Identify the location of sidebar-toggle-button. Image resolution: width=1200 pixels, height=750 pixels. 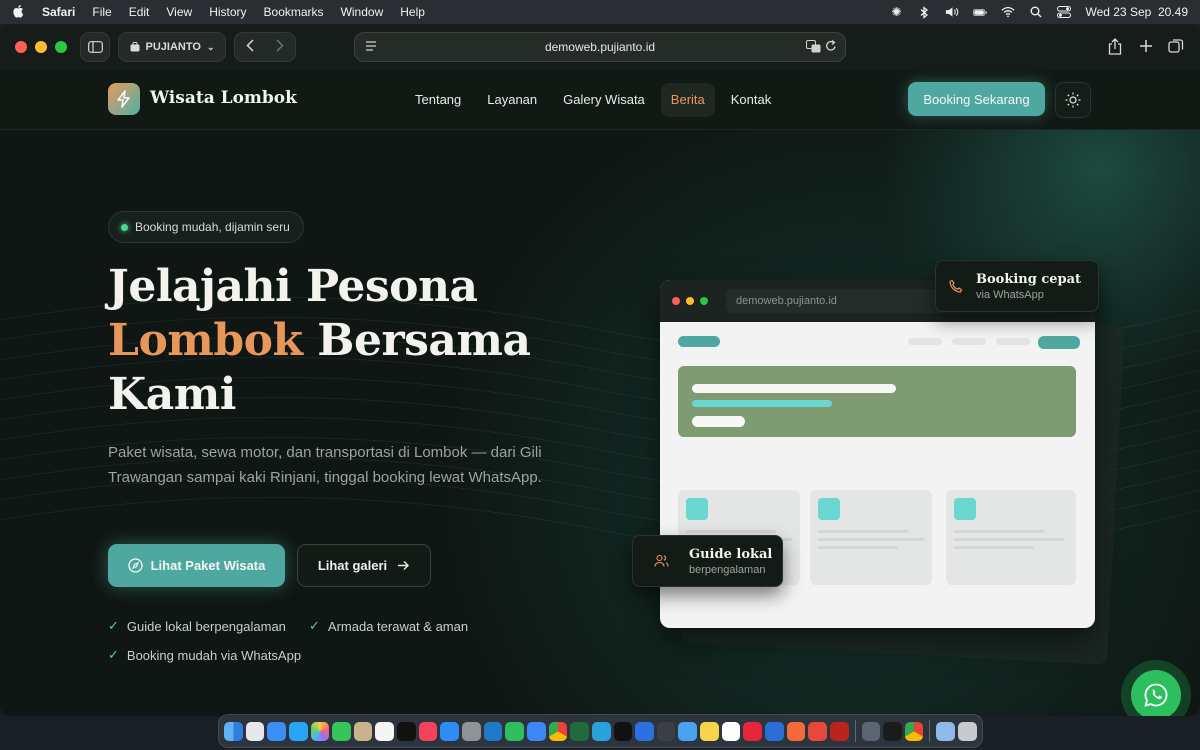
(95, 47).